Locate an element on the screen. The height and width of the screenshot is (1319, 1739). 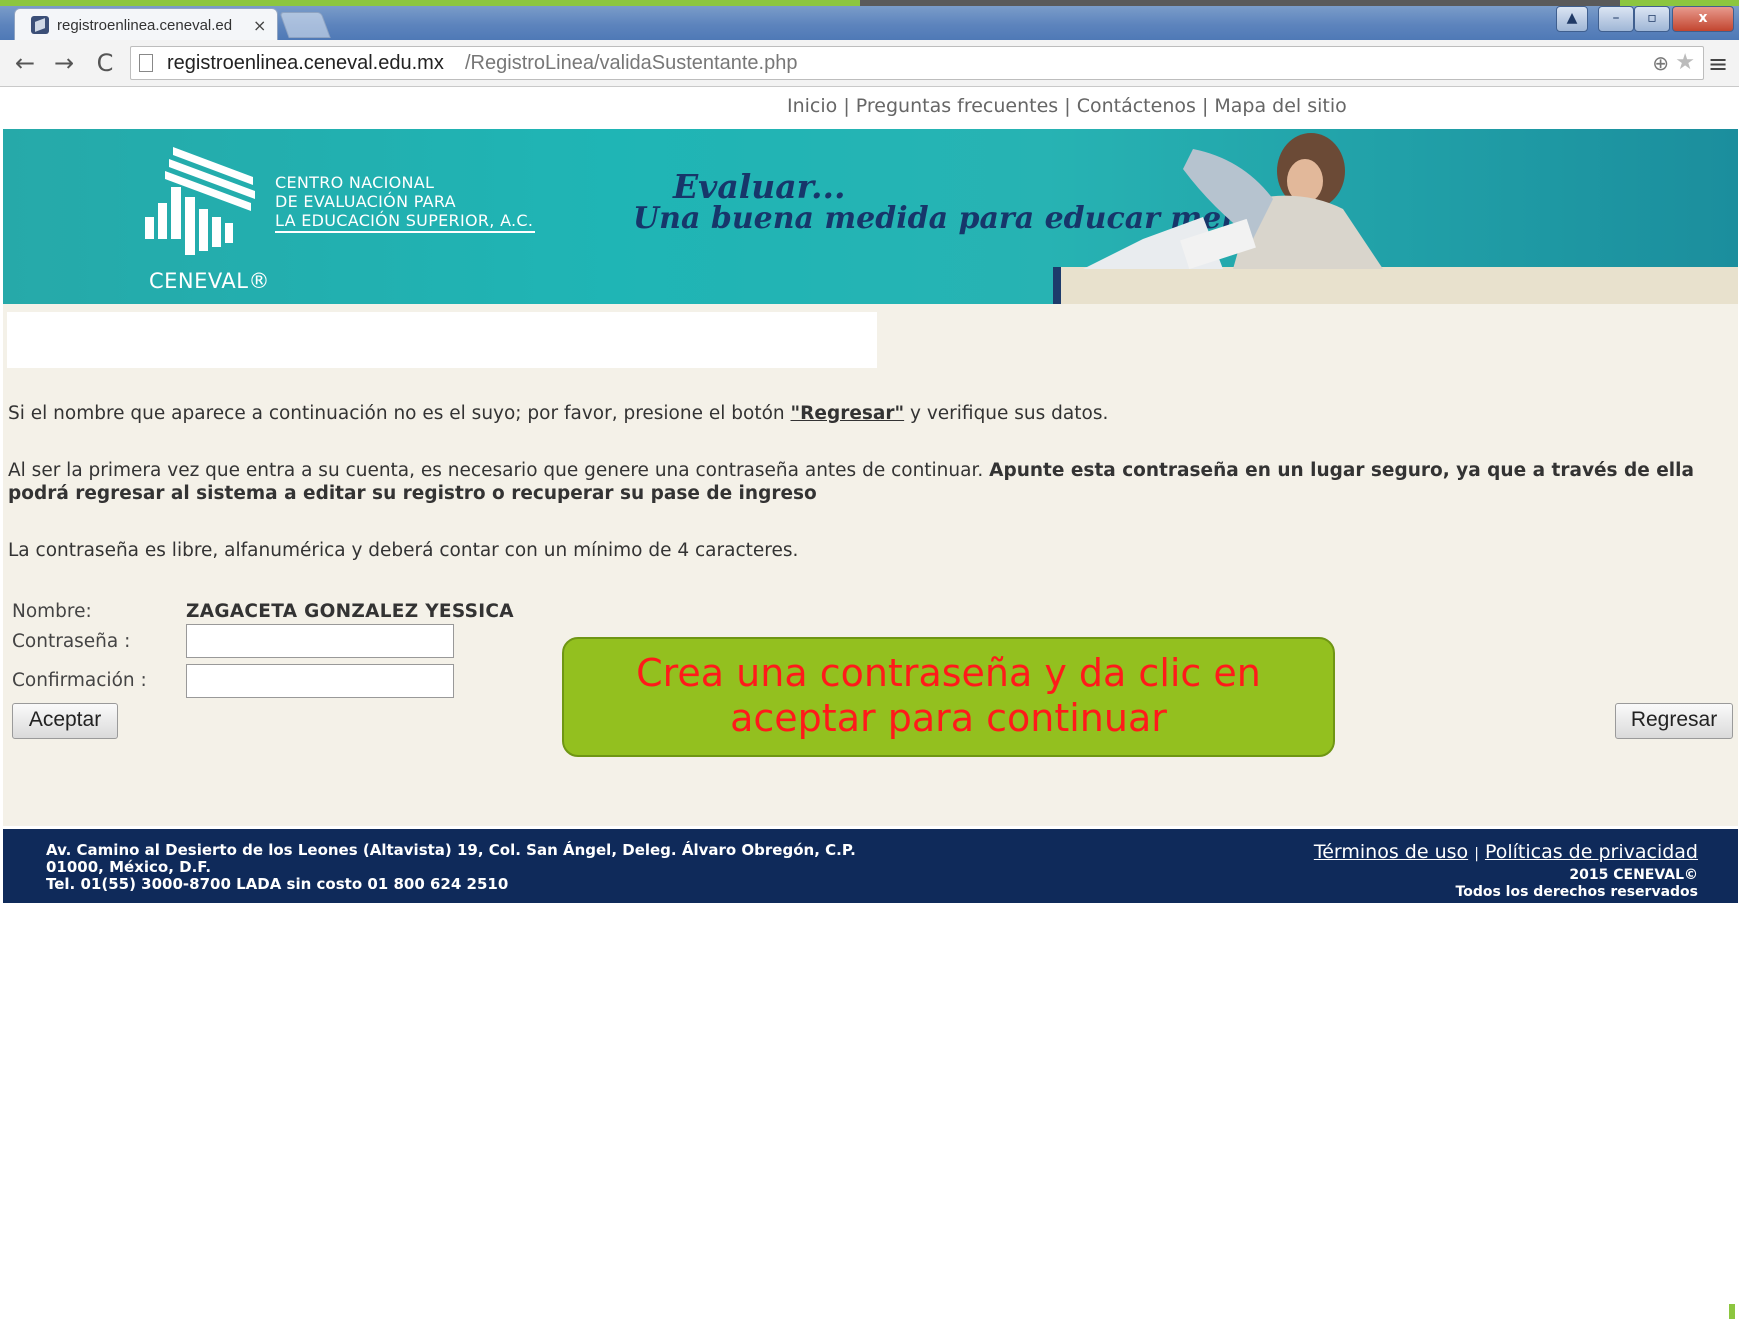
tab-close-icon: × is located at coordinates (259, 25).